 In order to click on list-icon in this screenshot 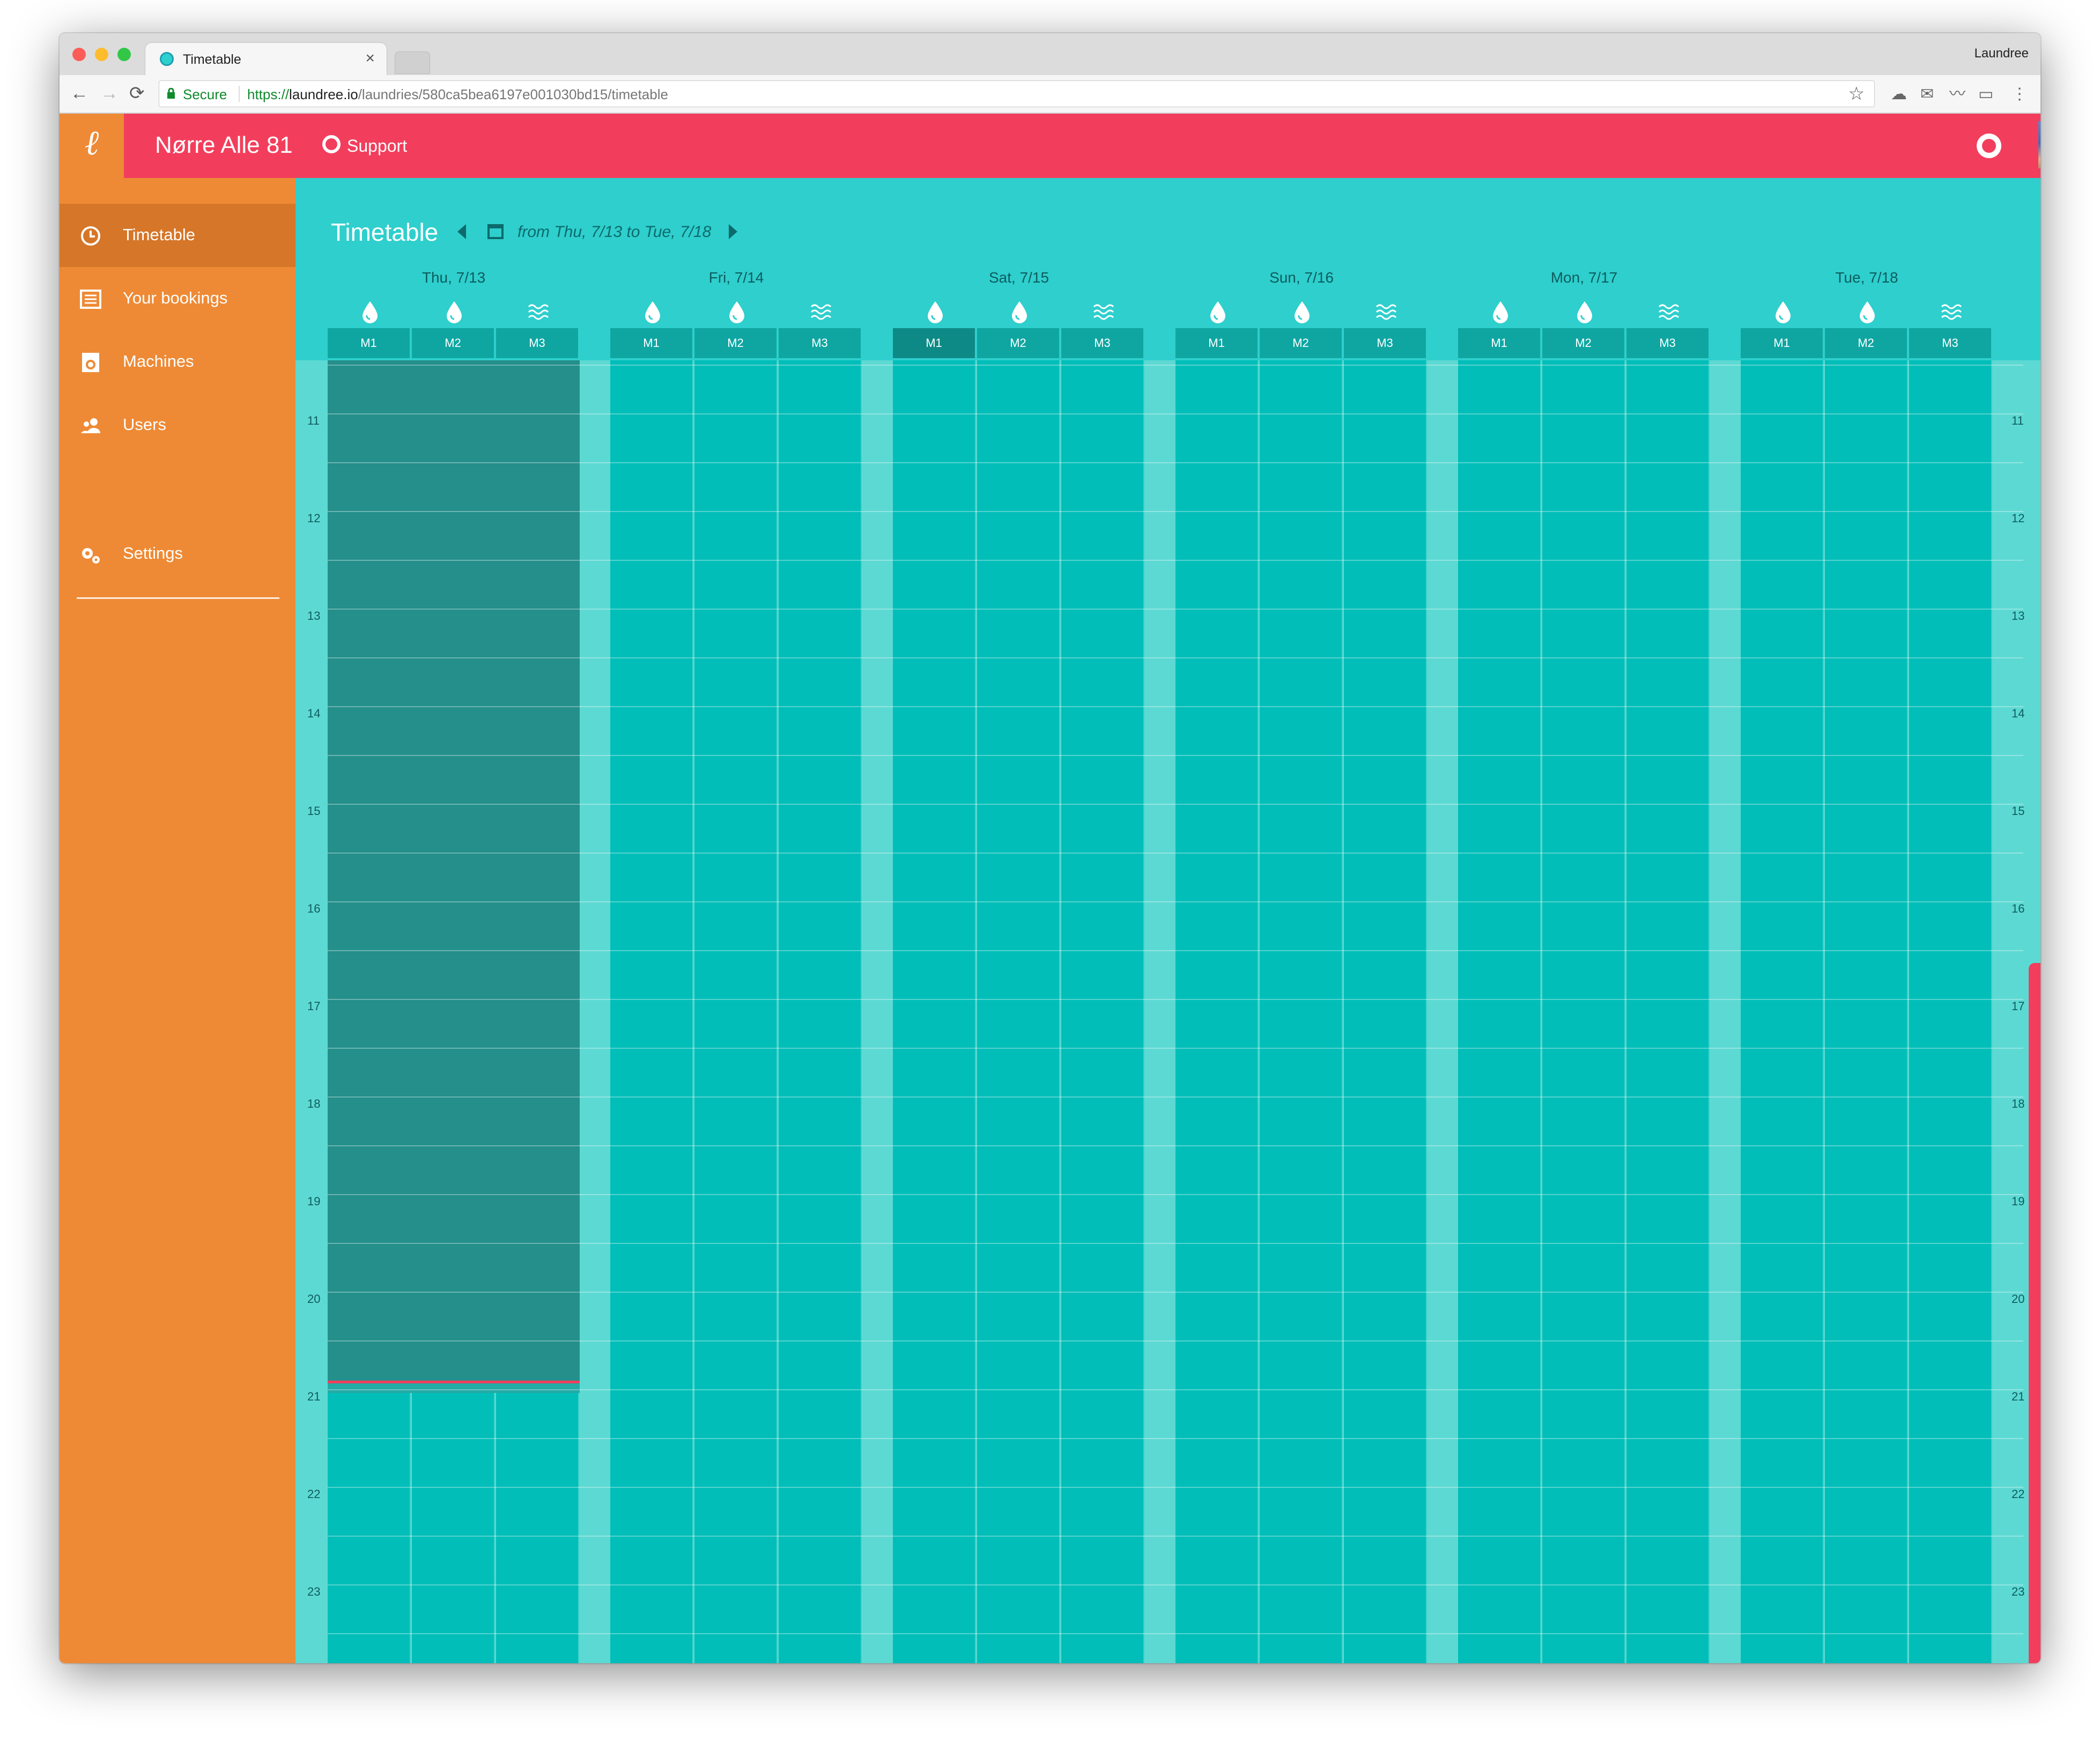, I will do `click(90, 299)`.